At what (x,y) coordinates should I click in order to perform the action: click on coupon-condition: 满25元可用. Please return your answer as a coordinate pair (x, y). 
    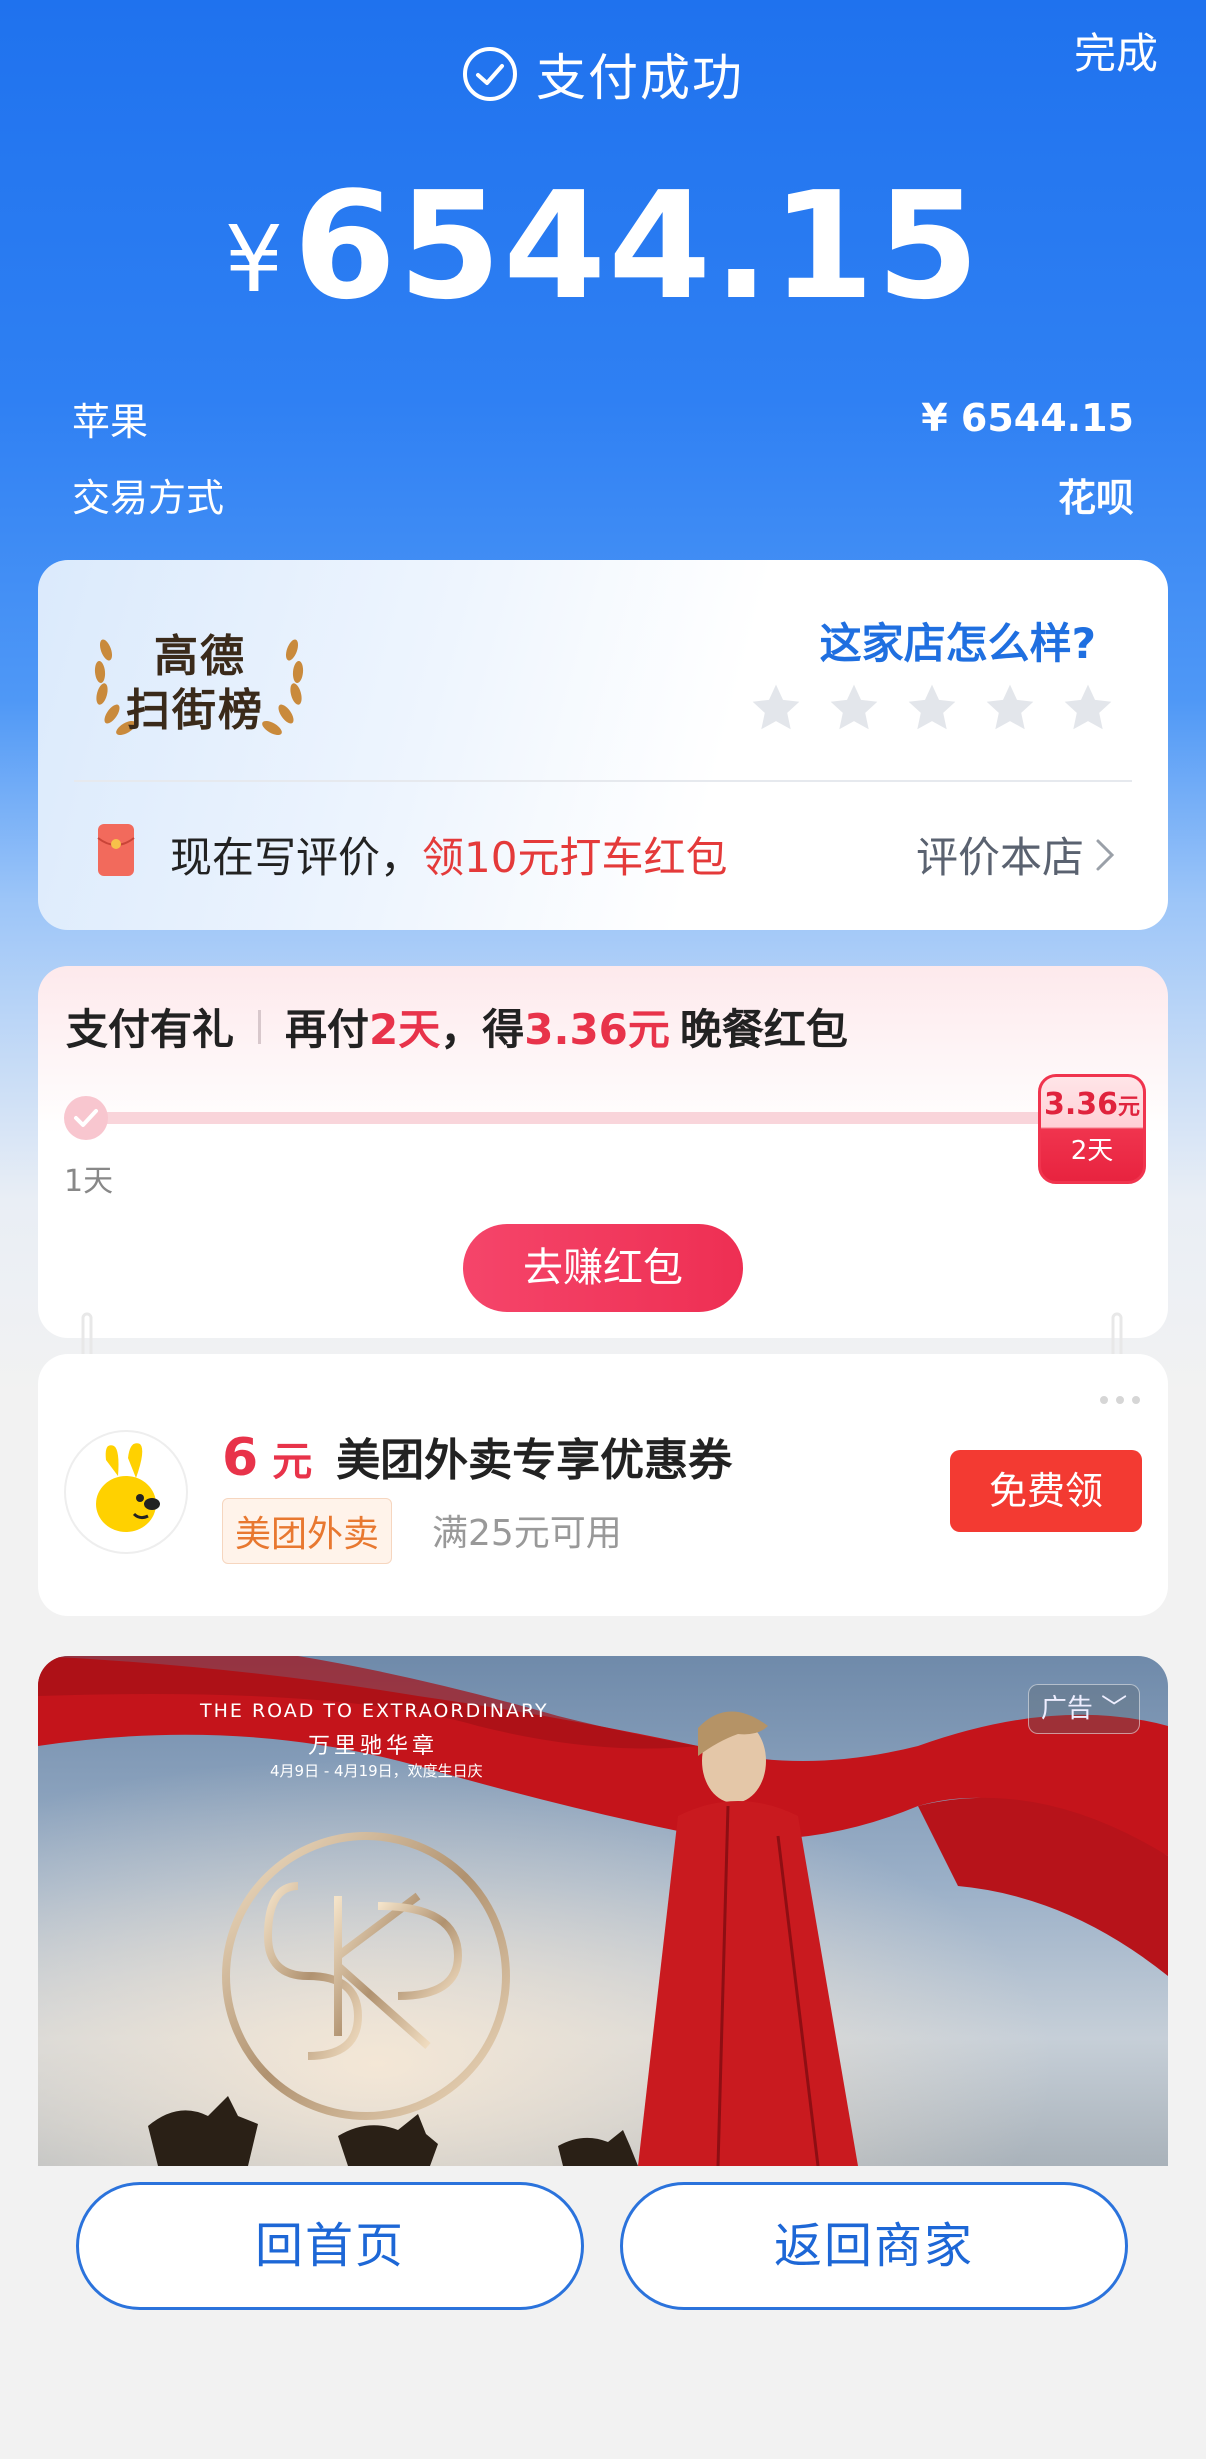
    Looking at the image, I should click on (527, 1533).